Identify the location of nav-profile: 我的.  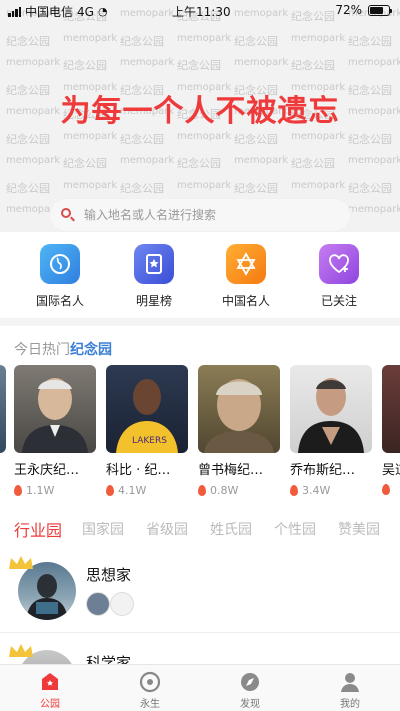
(350, 688).